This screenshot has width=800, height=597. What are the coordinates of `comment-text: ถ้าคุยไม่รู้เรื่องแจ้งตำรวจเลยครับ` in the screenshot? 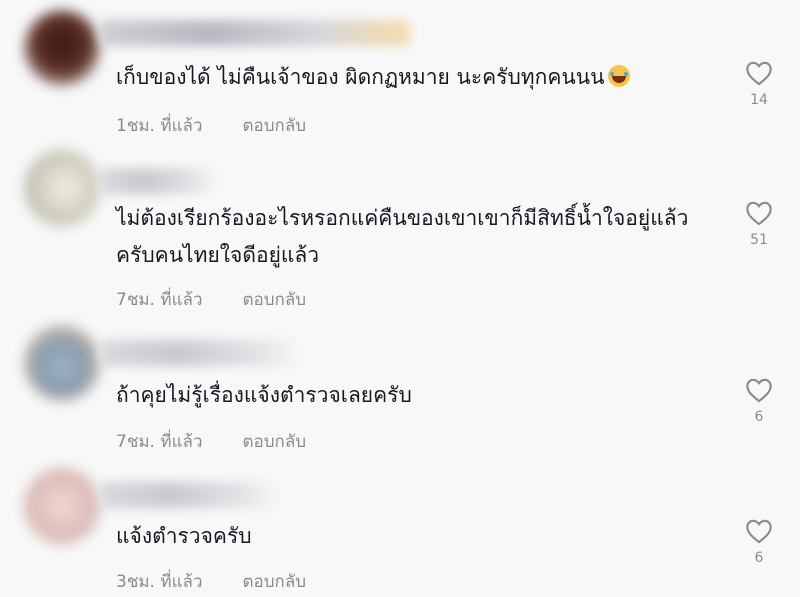 It's located at (416, 395).